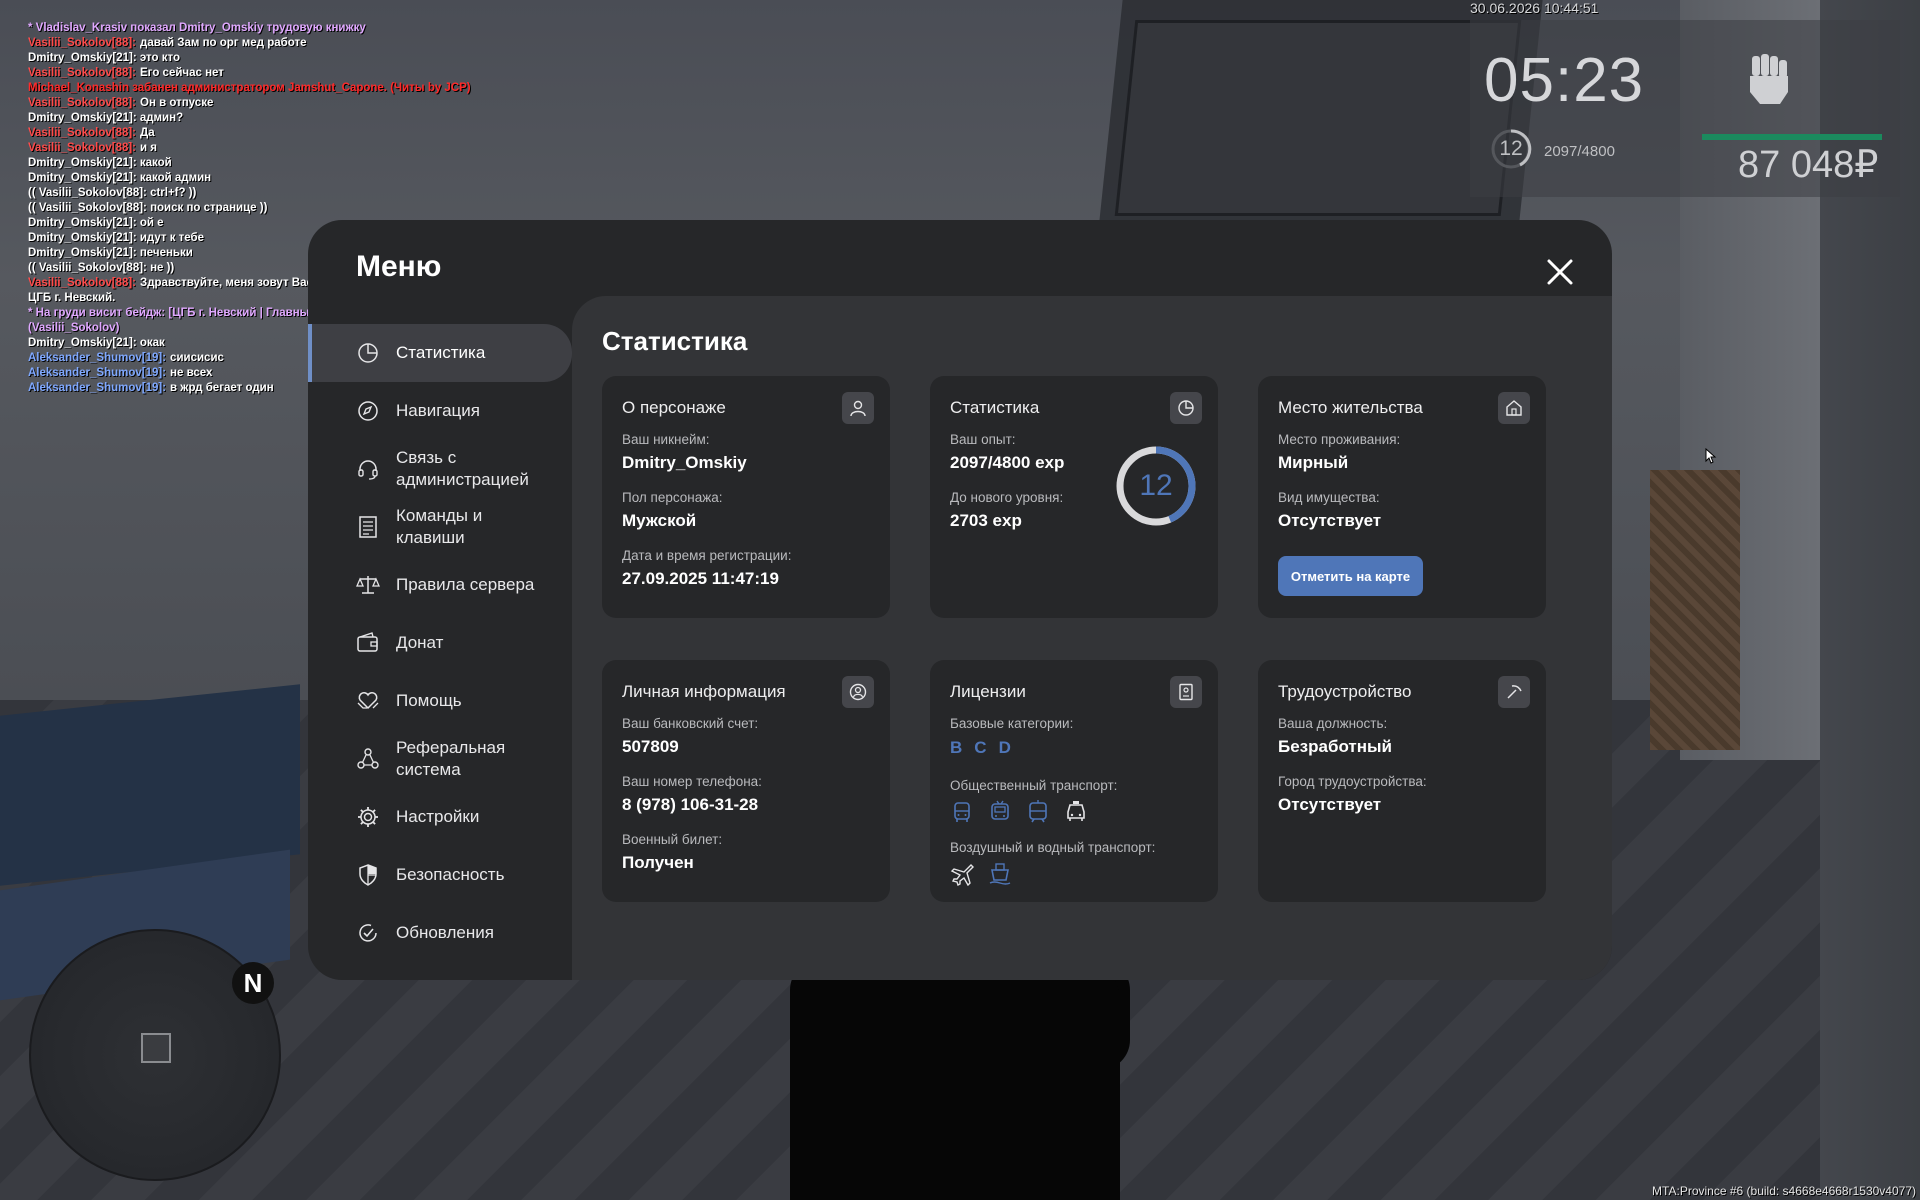 The height and width of the screenshot is (1200, 1920). I want to click on nav-referral: Реферальная система, so click(440, 759).